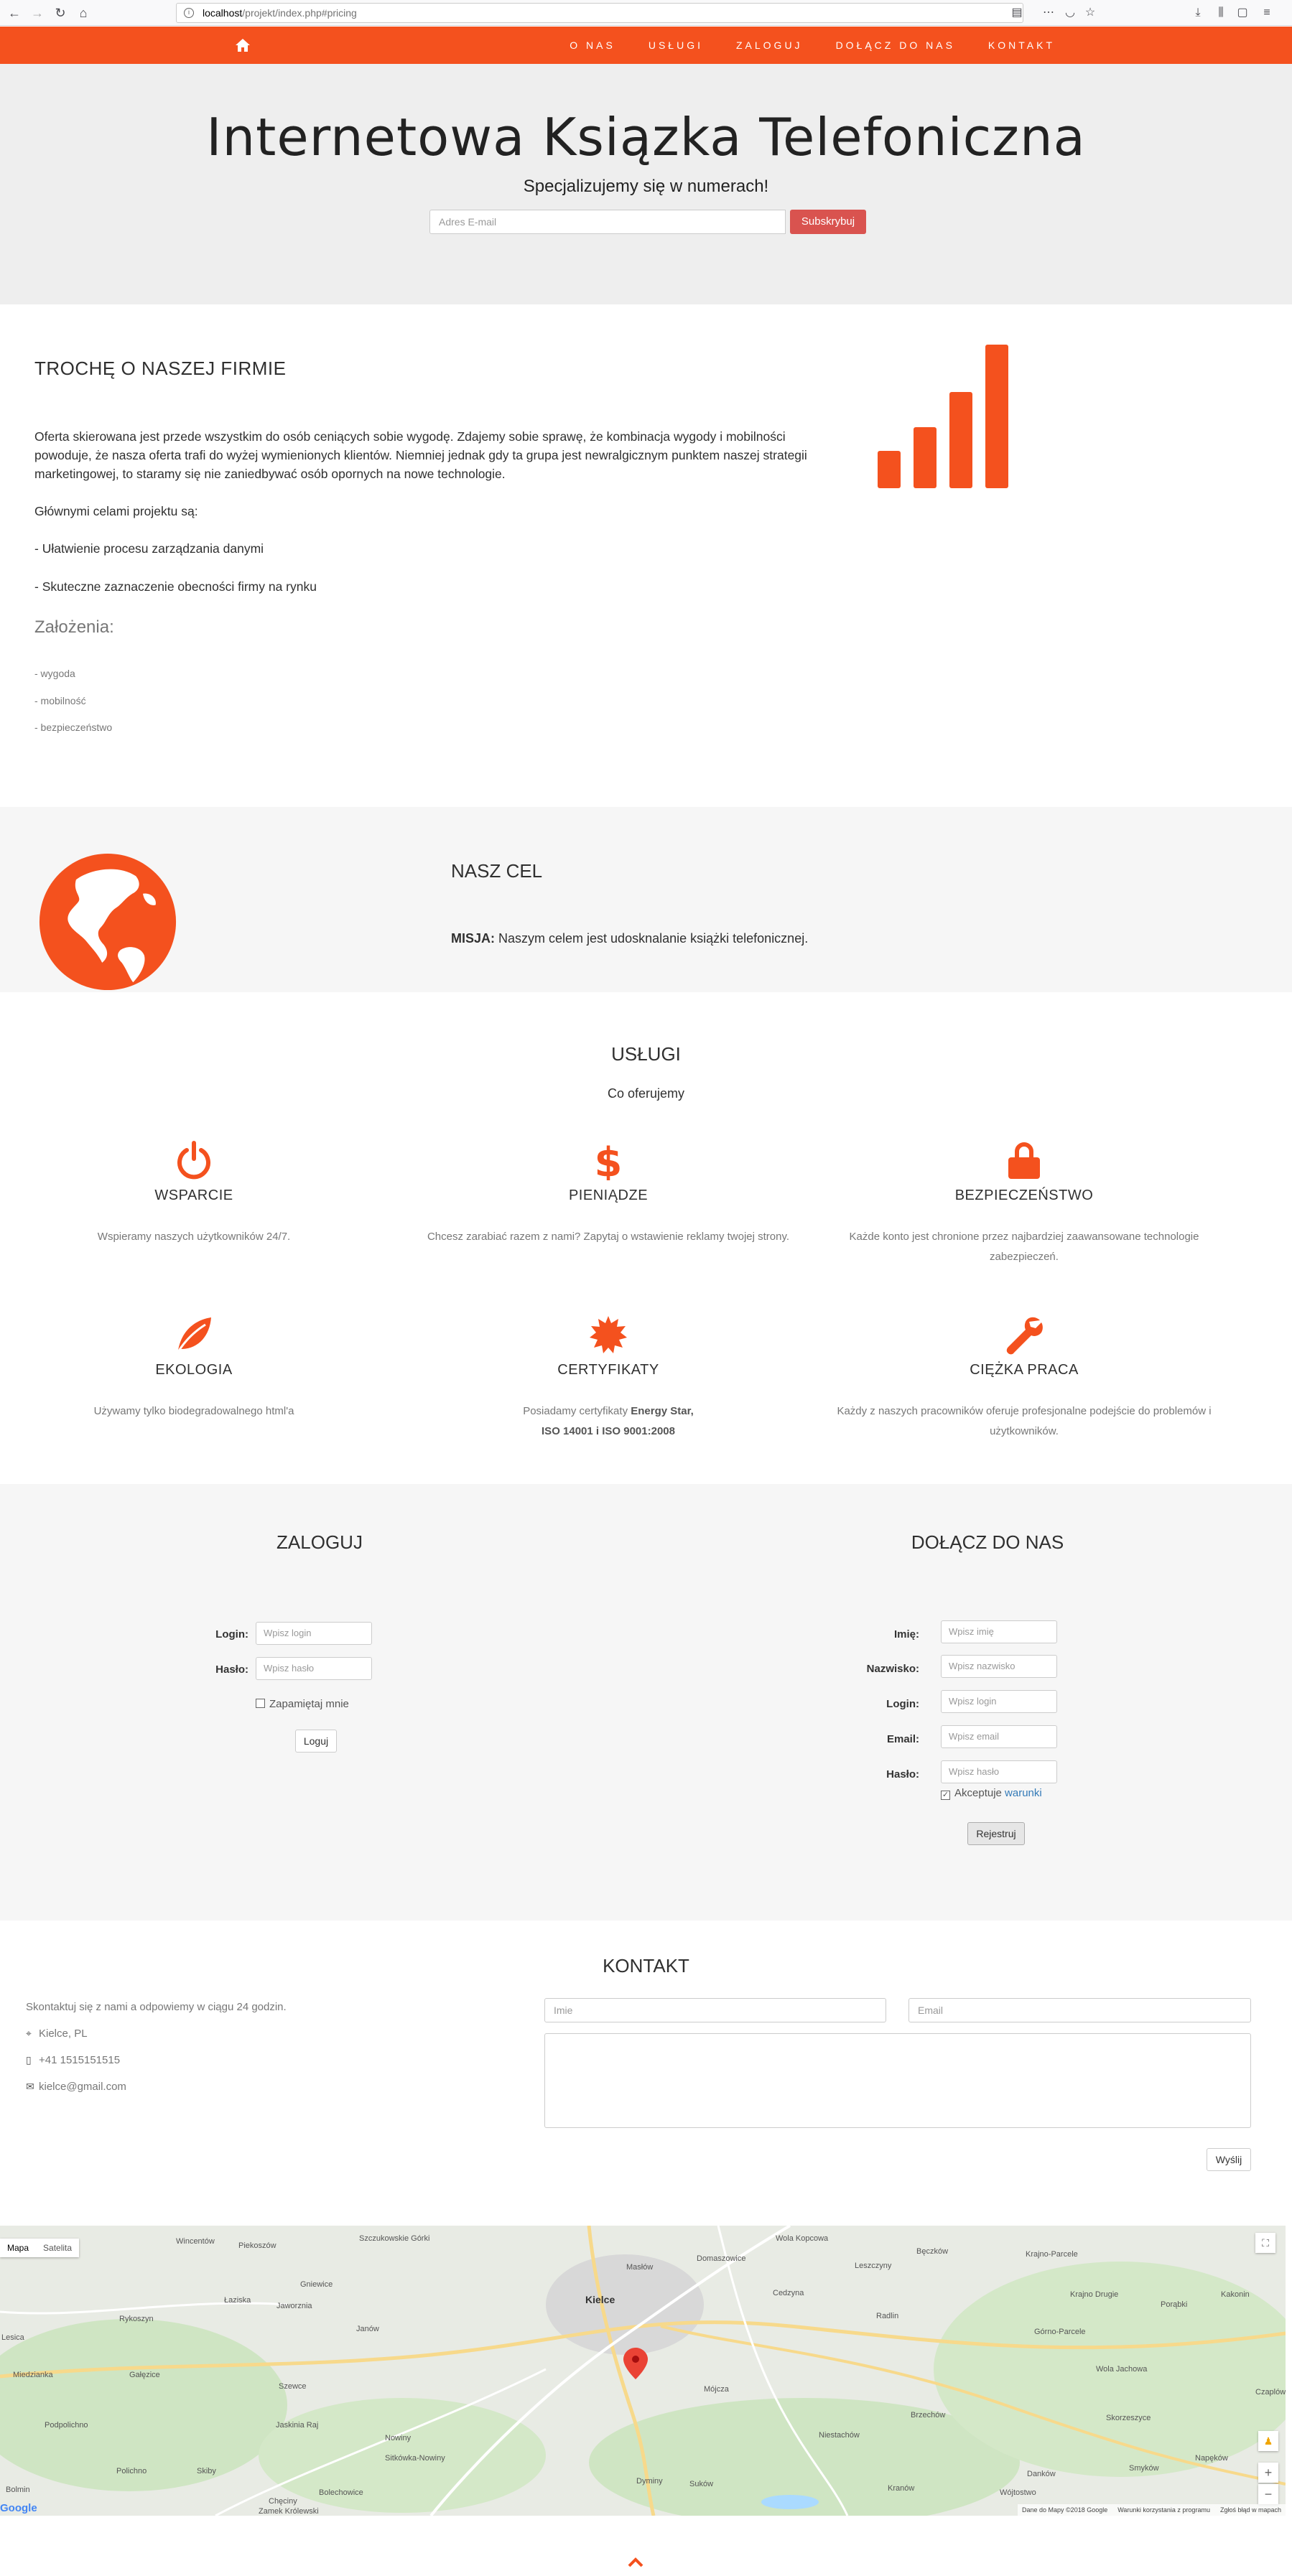 Image resolution: width=1292 pixels, height=2576 pixels. I want to click on nav-link-uslugi: USŁUGI, so click(676, 45).